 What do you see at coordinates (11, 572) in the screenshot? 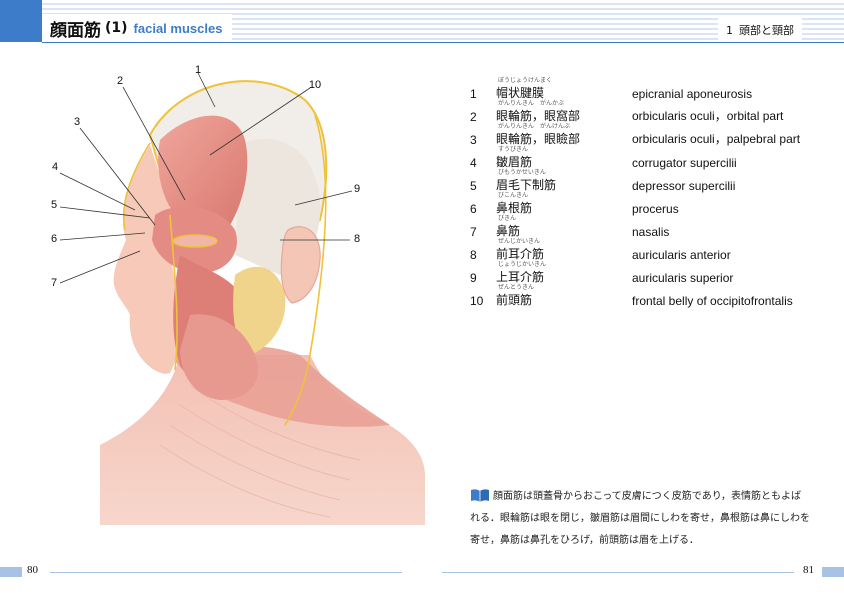
I see `footer-bar-left` at bounding box center [11, 572].